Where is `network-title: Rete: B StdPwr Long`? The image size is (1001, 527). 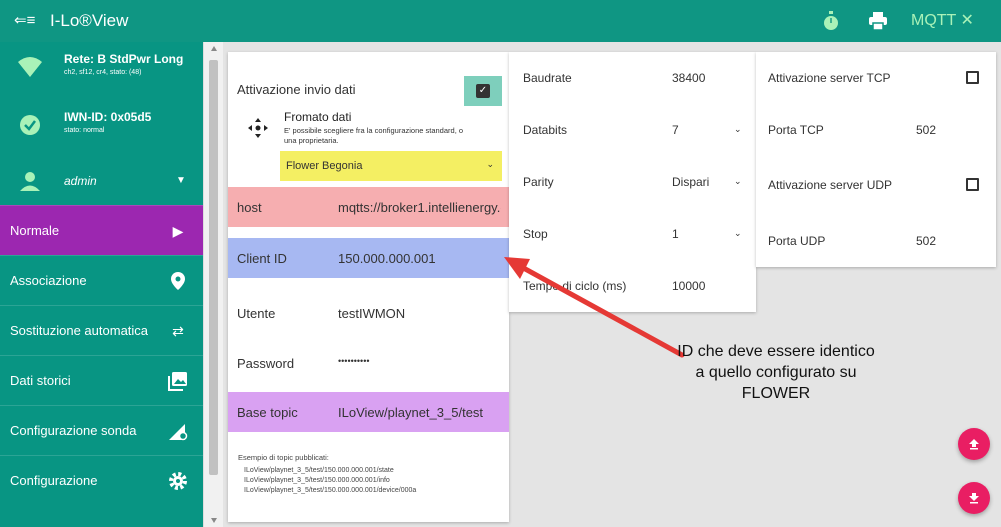
network-title: Rete: B StdPwr Long is located at coordinates (124, 59).